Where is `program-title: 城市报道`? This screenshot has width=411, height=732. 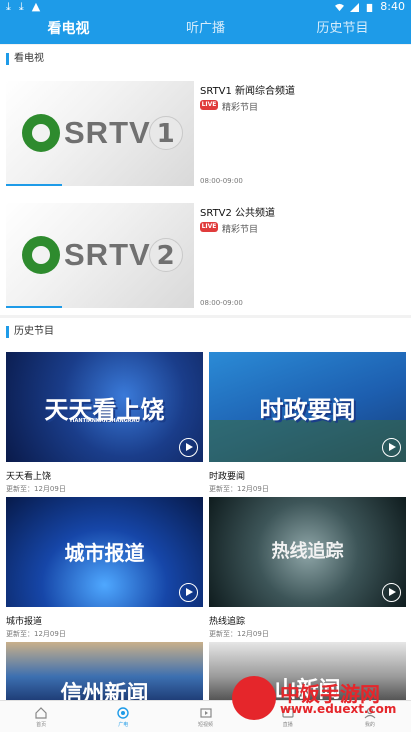
program-title: 城市报道 is located at coordinates (24, 622).